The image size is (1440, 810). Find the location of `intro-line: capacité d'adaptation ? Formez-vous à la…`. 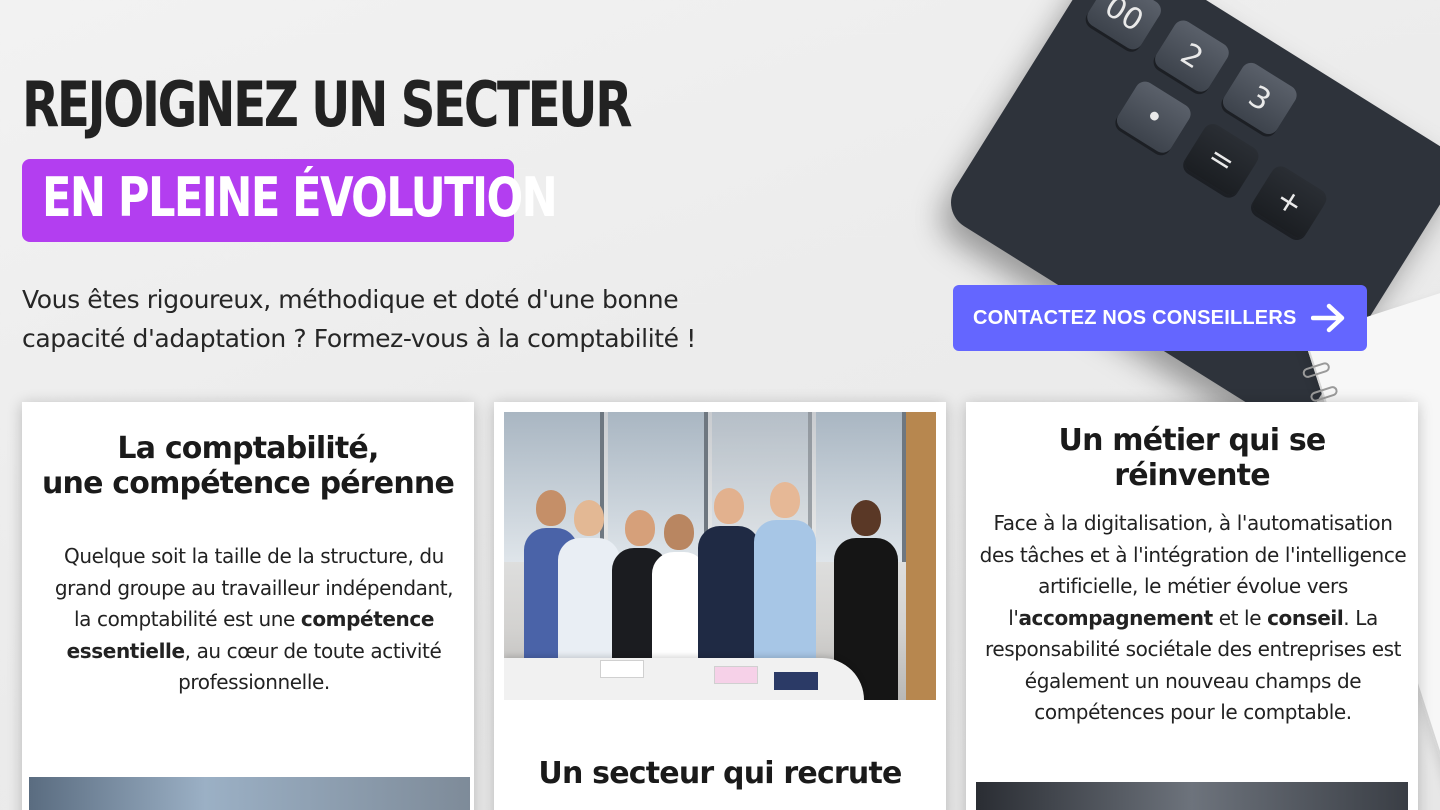

intro-line: capacité d'adaptation ? Formez-vous à la… is located at coordinates (359, 338).